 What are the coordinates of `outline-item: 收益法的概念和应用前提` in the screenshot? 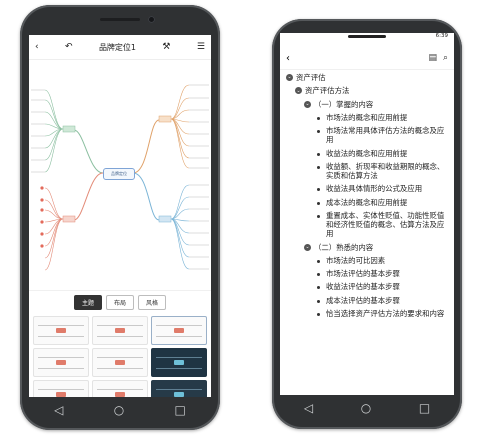 It's located at (367, 153).